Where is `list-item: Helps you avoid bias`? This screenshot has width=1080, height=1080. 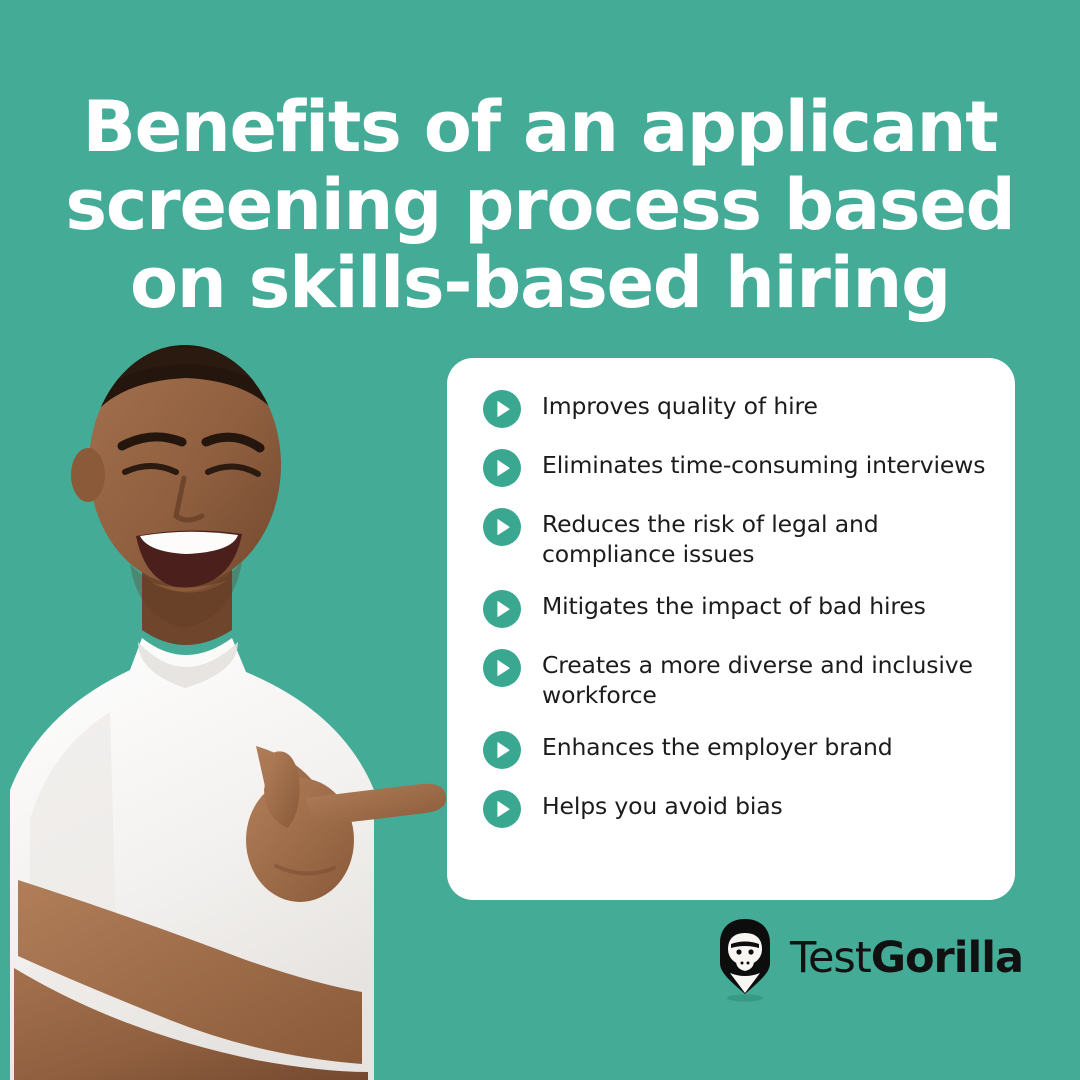
list-item: Helps you avoid bias is located at coordinates (742, 808).